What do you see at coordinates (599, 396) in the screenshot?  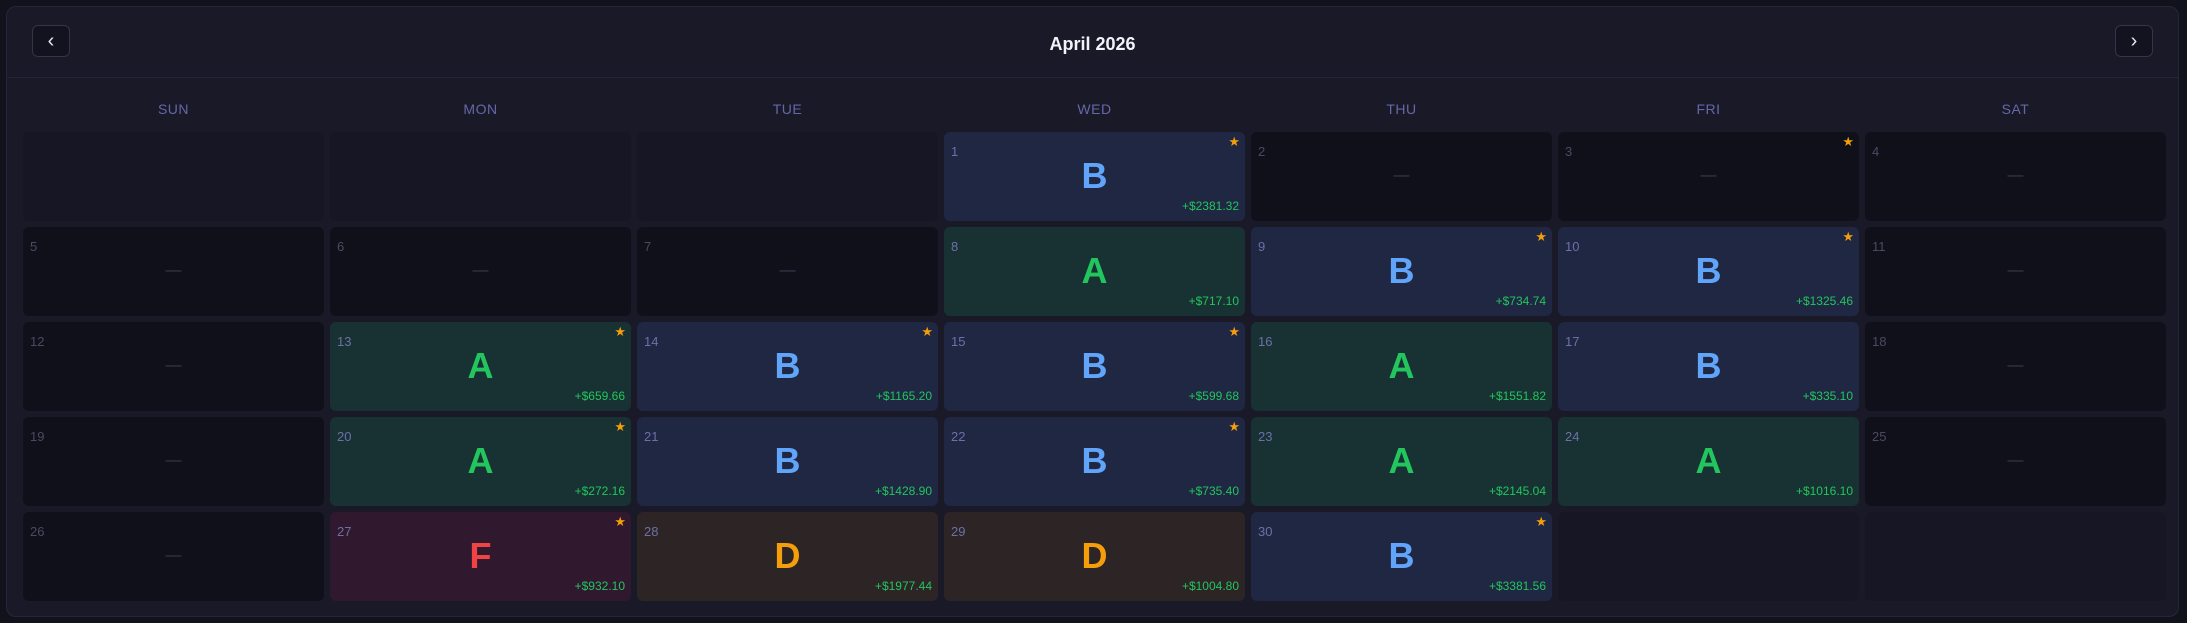 I see `day-pnl: +$659.66` at bounding box center [599, 396].